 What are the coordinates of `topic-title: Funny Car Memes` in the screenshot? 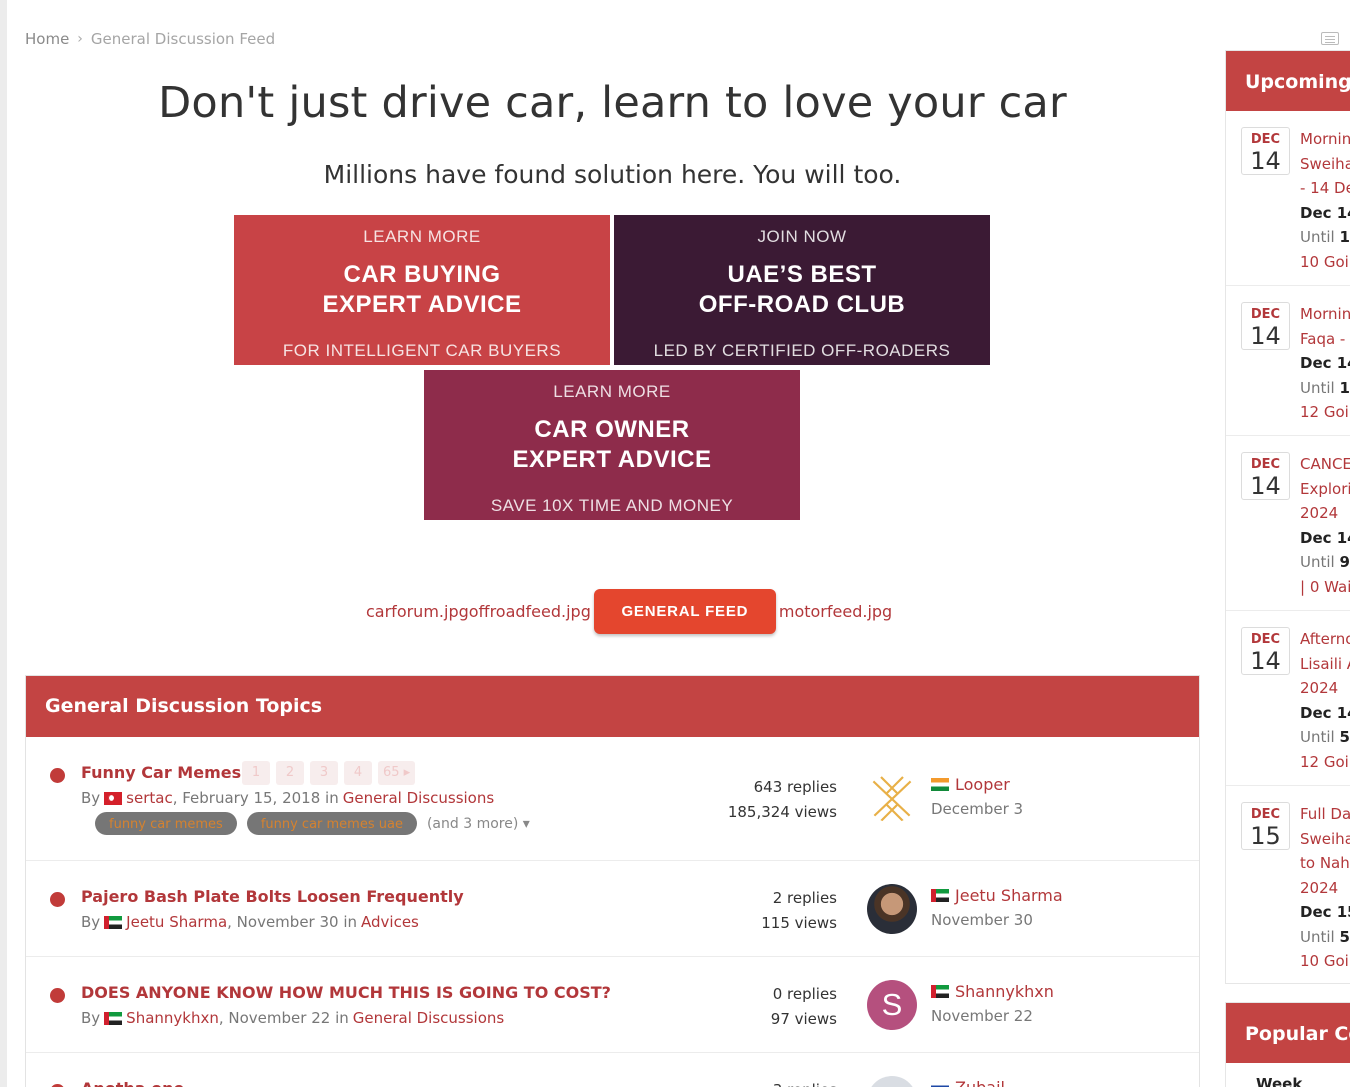 It's located at (161, 772).